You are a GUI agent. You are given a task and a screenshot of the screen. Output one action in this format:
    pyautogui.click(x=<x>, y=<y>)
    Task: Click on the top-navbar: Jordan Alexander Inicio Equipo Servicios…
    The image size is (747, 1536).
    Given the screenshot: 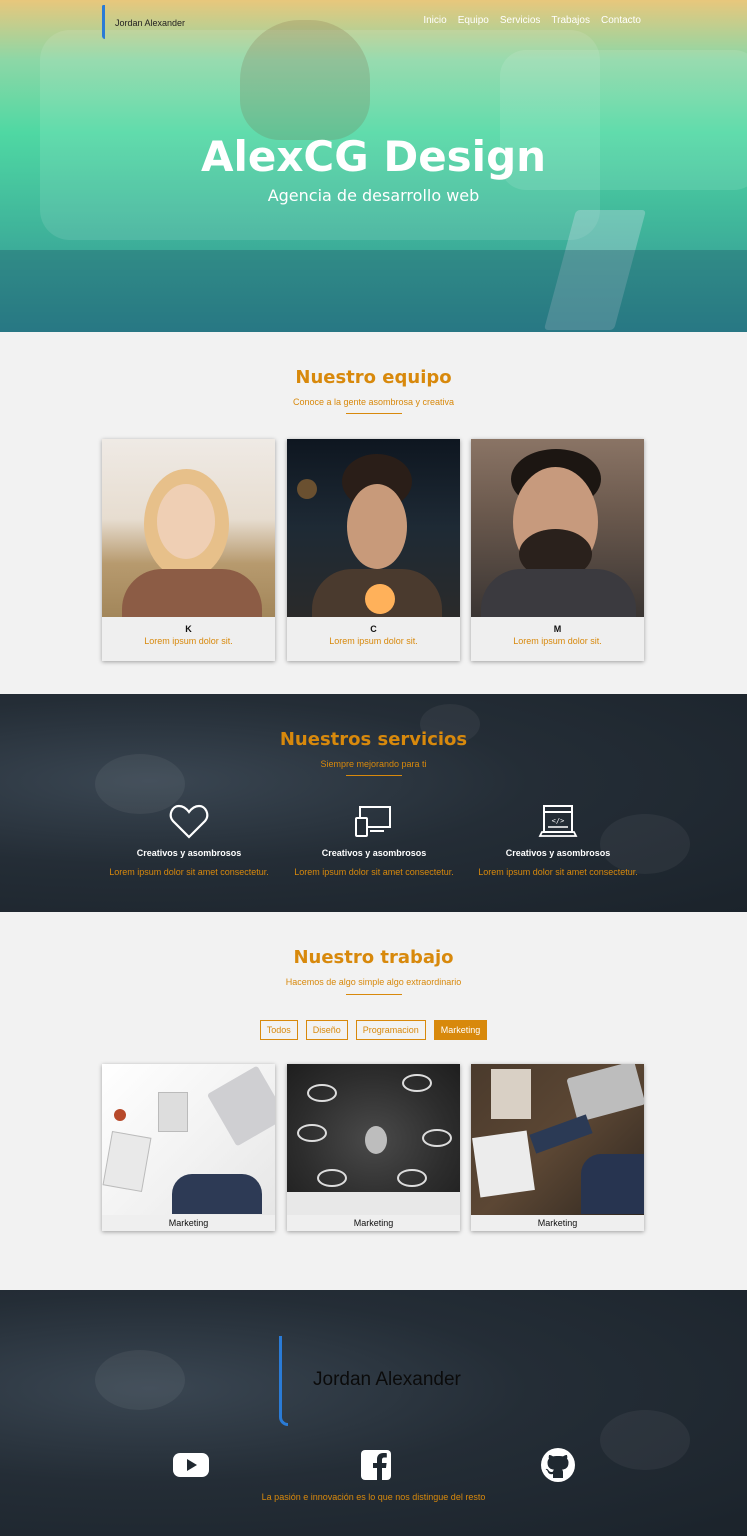 What is the action you would take?
    pyautogui.click(x=373, y=22)
    